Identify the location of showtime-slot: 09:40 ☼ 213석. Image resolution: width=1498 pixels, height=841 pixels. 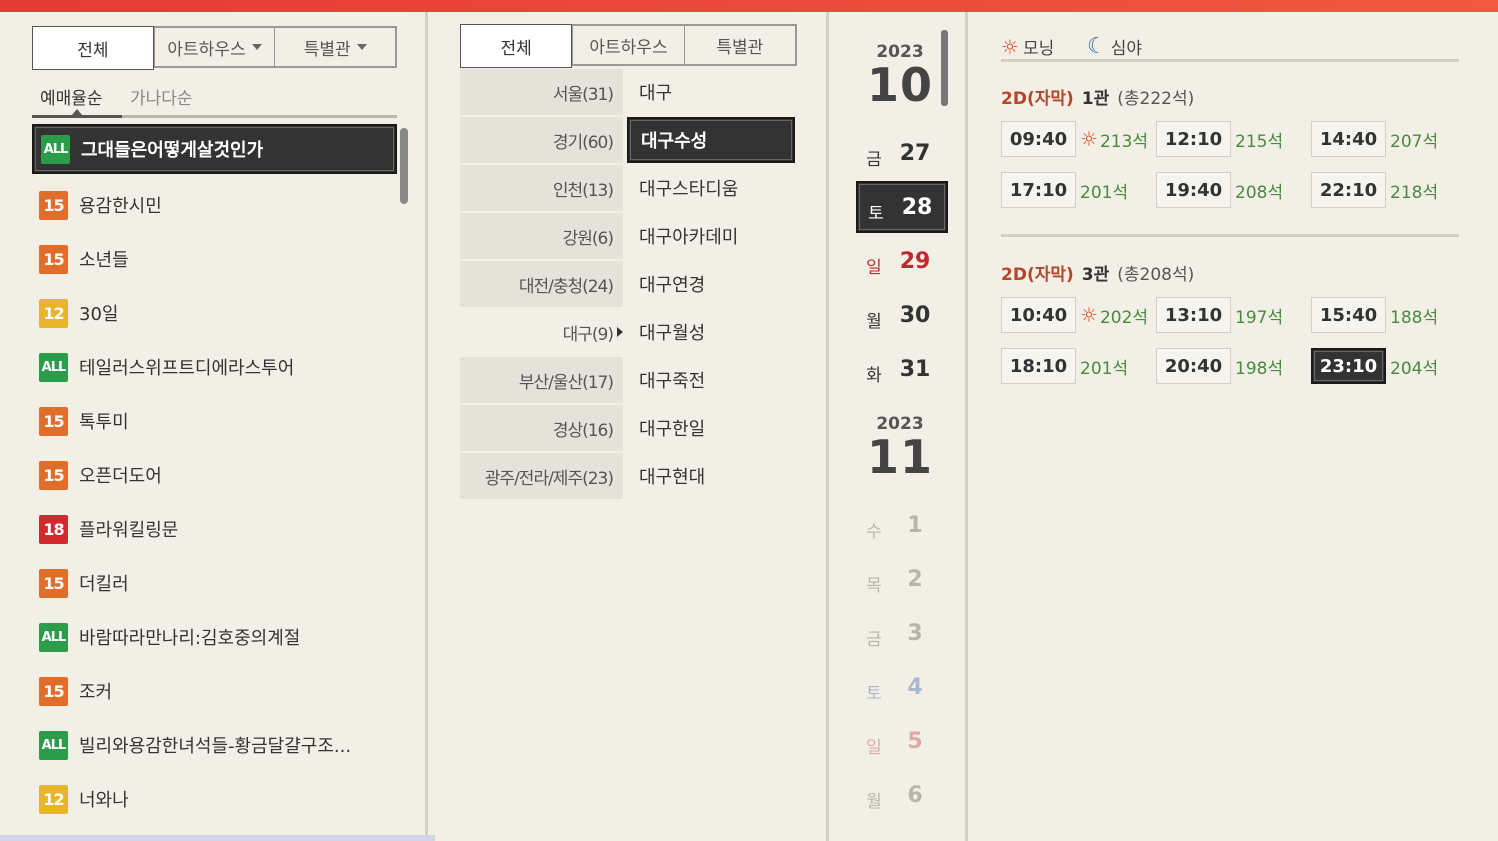
(1078, 139).